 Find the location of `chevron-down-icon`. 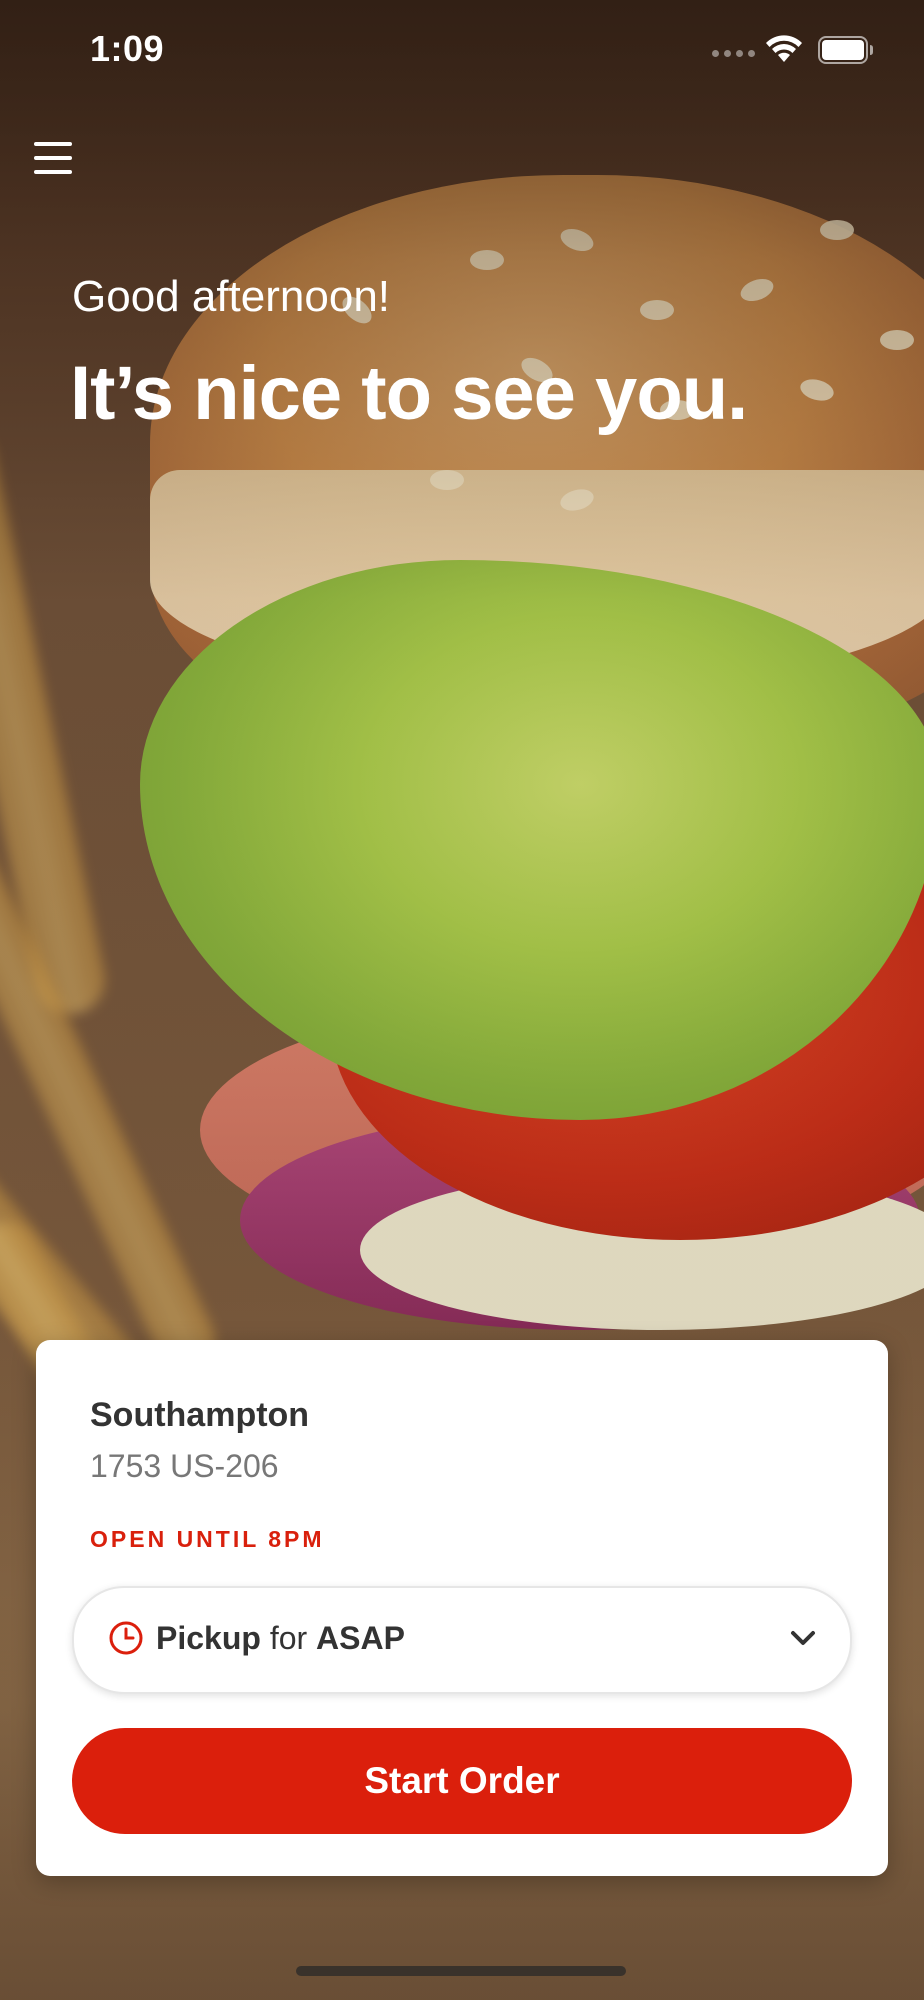

chevron-down-icon is located at coordinates (803, 1638).